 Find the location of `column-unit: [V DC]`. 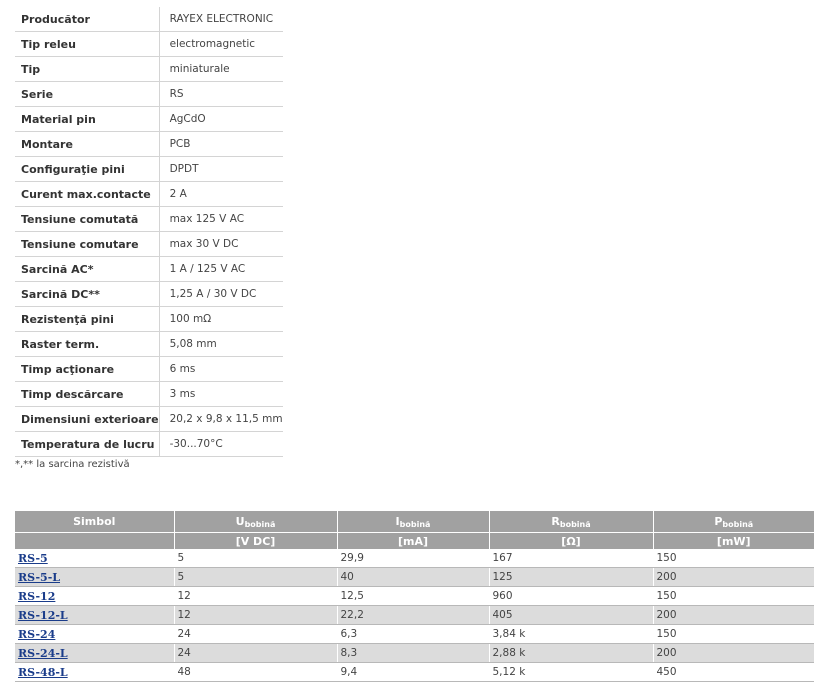

column-unit: [V DC] is located at coordinates (256, 540).